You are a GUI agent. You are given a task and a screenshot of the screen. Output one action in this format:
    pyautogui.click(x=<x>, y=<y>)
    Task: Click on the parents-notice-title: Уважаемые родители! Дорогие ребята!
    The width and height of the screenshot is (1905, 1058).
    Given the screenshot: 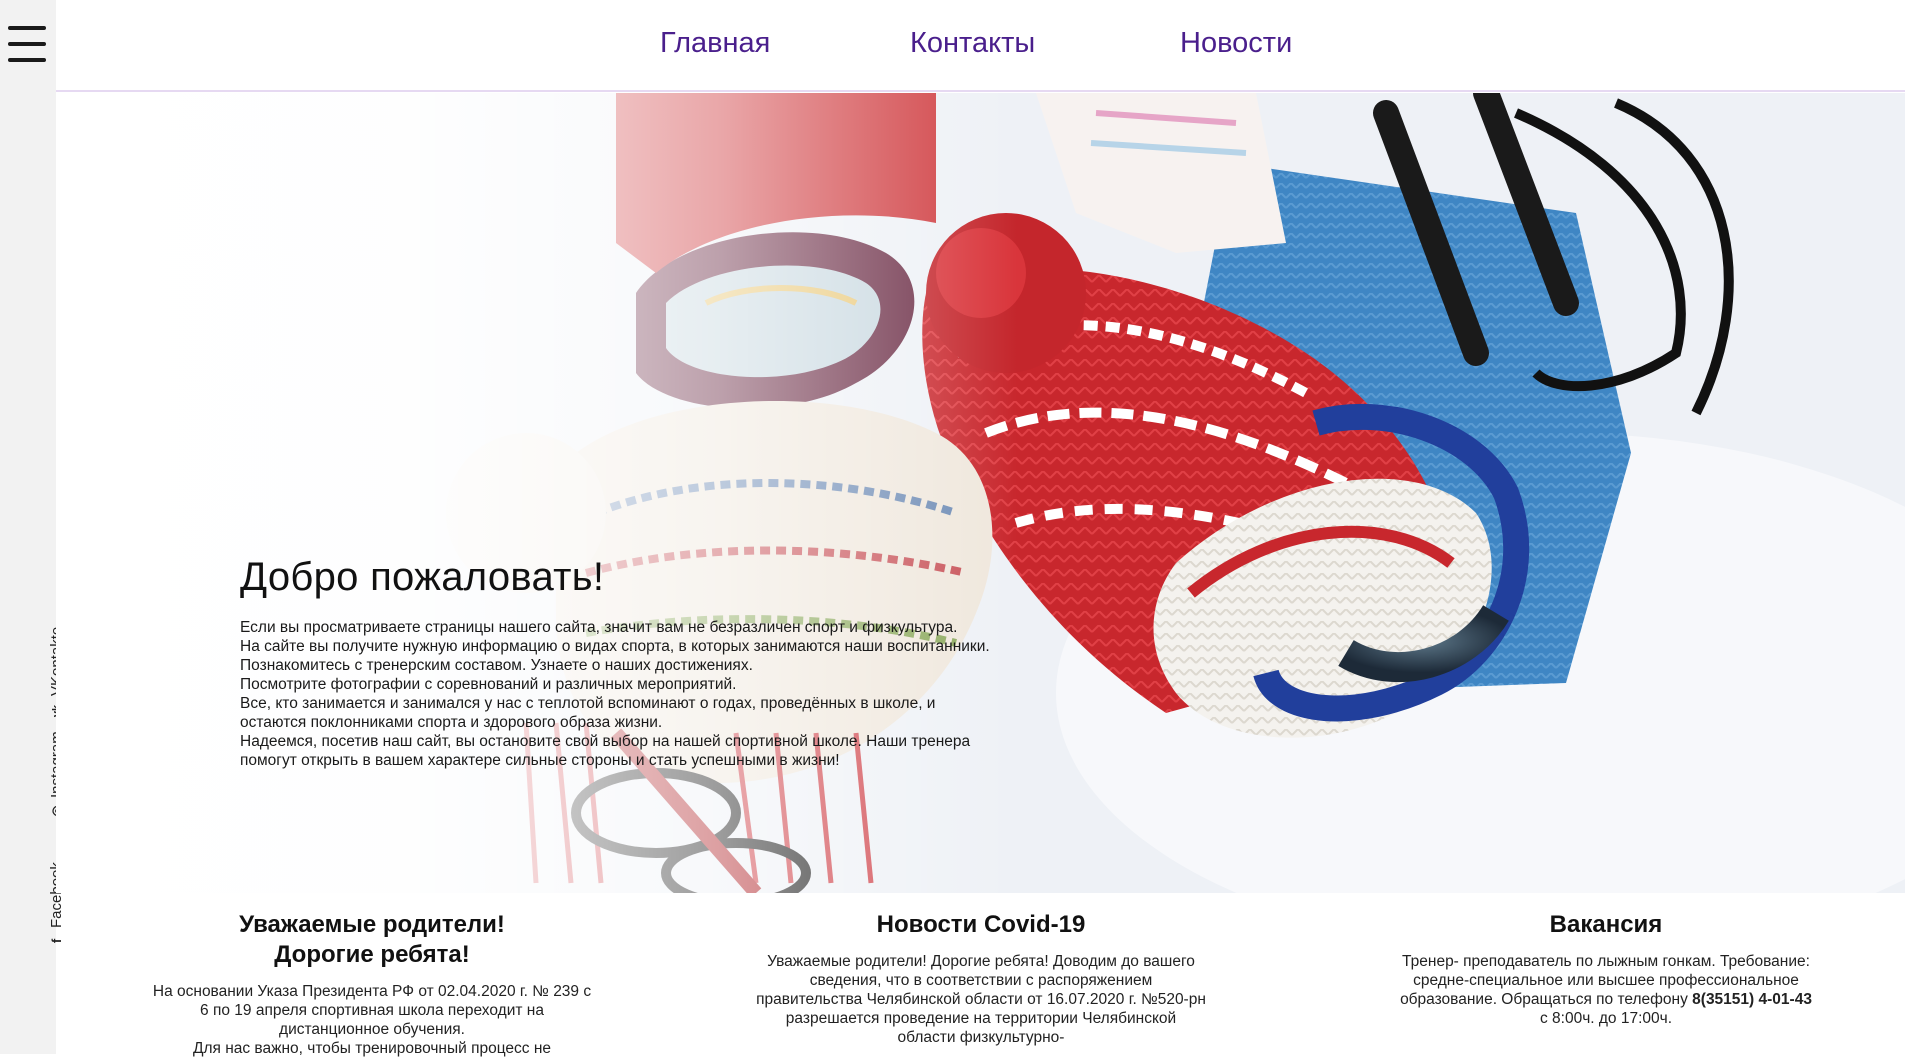 What is the action you would take?
    pyautogui.click(x=372, y=940)
    